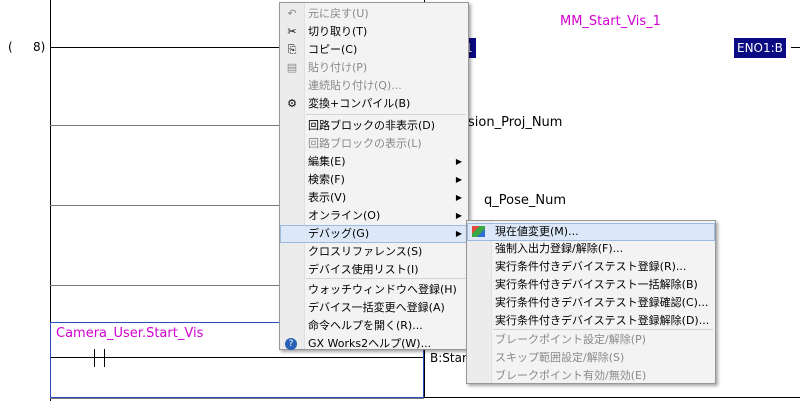 The height and width of the screenshot is (401, 800). What do you see at coordinates (570, 339) in the screenshot?
I see `debug-menu-item-label: ブレークポイント設定/解除(P)` at bounding box center [570, 339].